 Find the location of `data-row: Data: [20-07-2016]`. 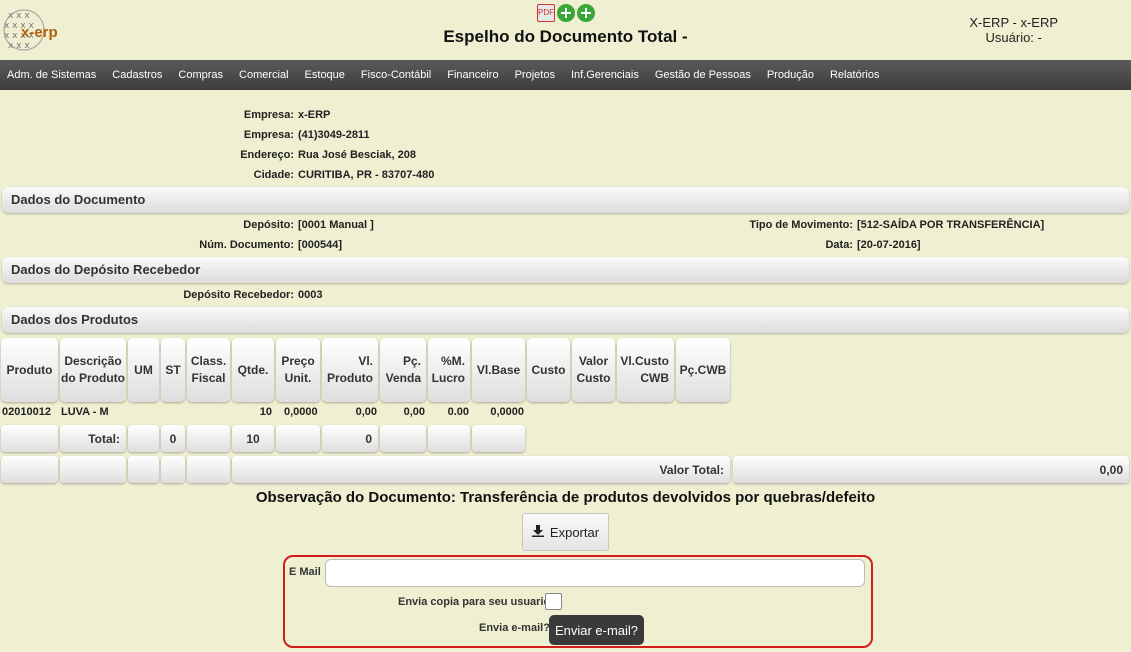

data-row: Data: [20-07-2016] is located at coordinates (873, 245).